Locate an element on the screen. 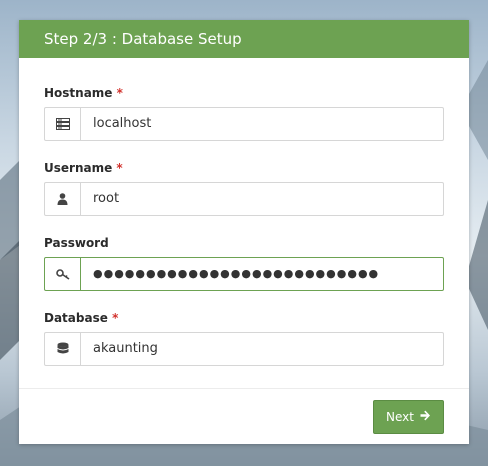 This screenshot has width=488, height=466. password-label: Password is located at coordinates (244, 243).